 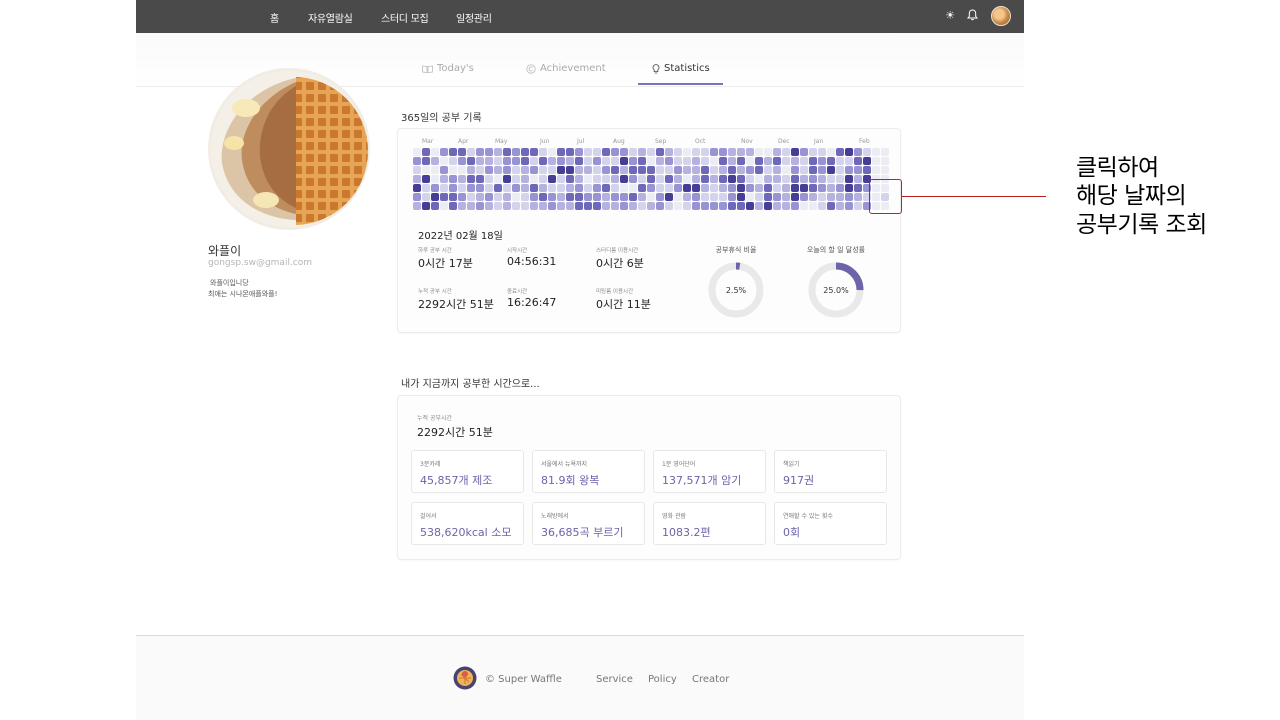 What do you see at coordinates (405, 17) in the screenshot?
I see `nav-study-recruit: 스터디 모집` at bounding box center [405, 17].